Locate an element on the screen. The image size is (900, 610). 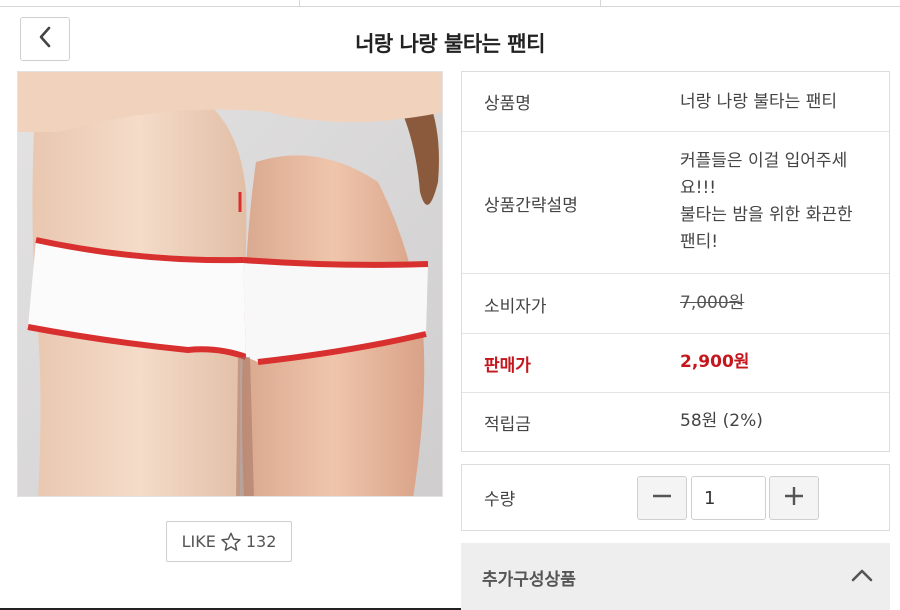
info-row-msrp: 소비자가 7,000원 is located at coordinates (675, 304).